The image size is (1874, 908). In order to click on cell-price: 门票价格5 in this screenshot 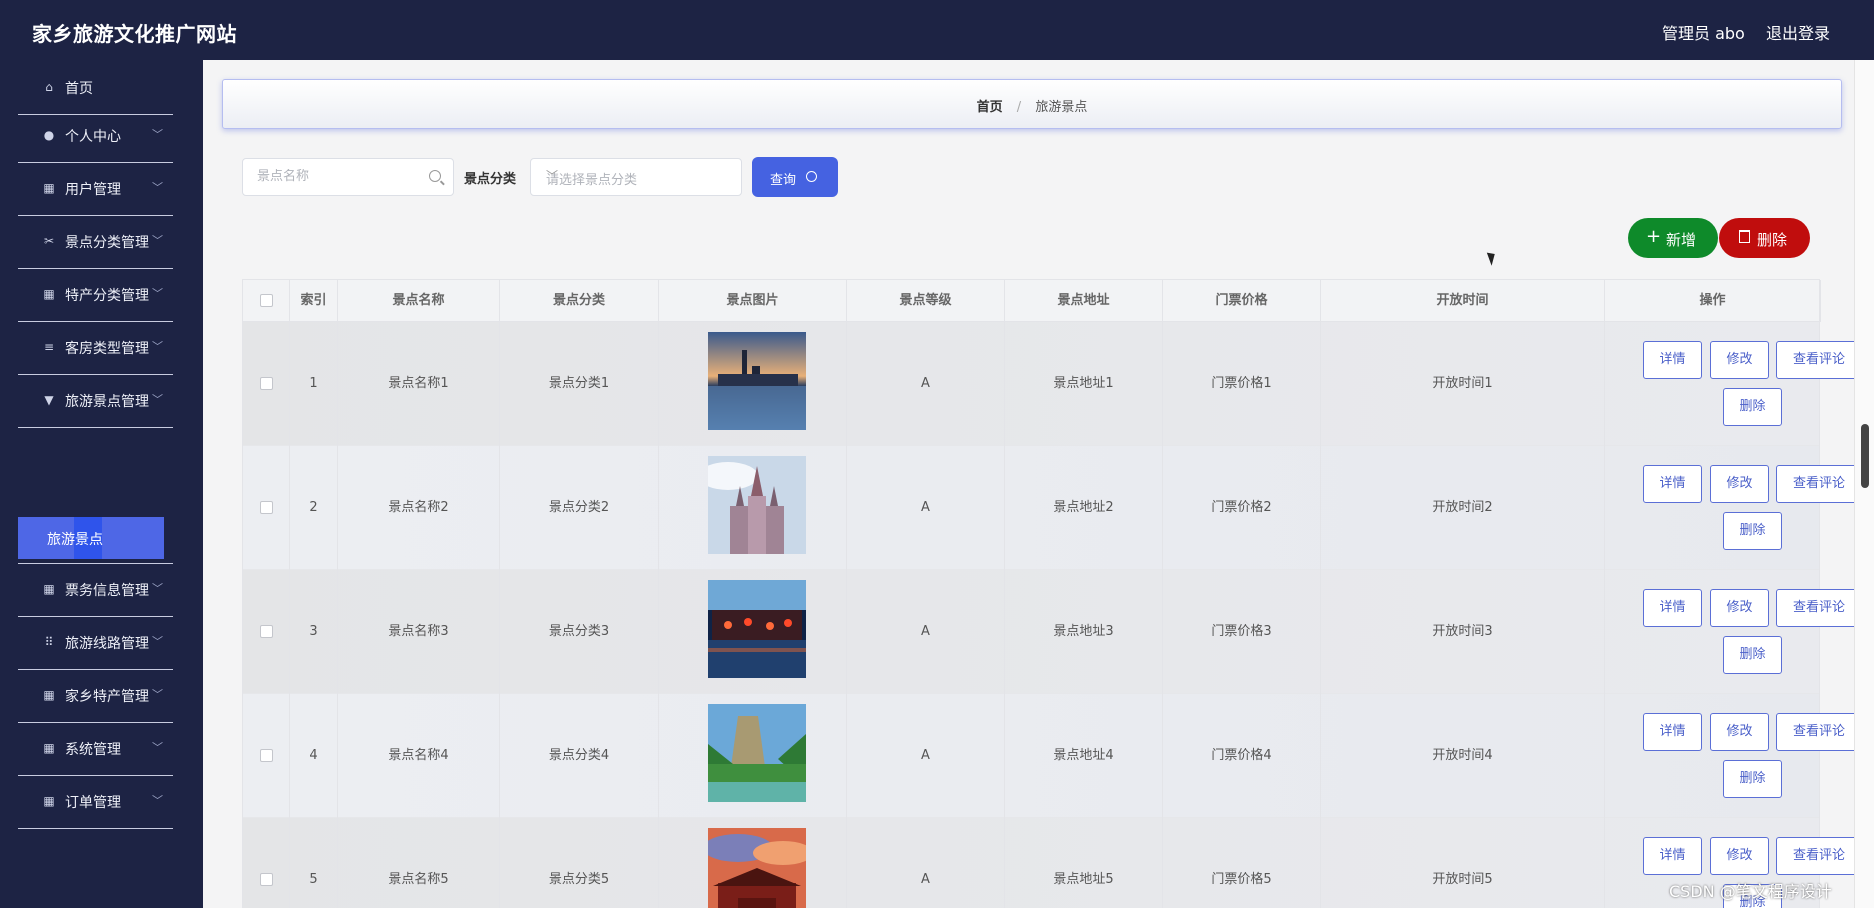, I will do `click(1242, 863)`.